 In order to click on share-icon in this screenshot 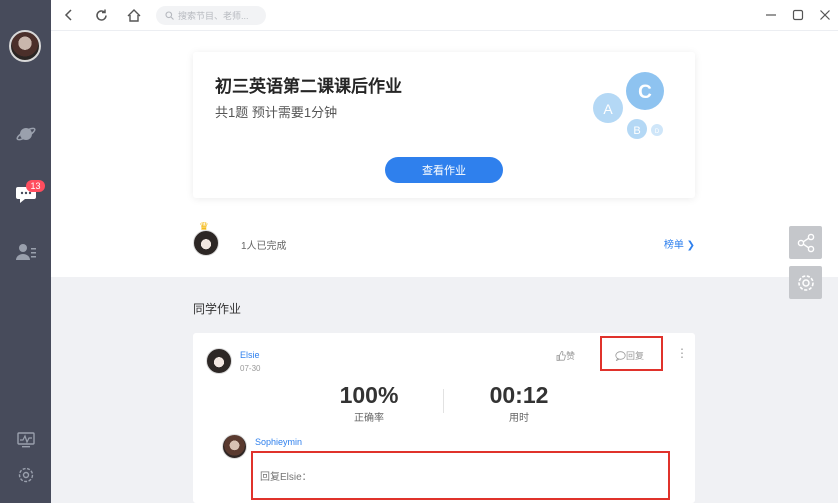, I will do `click(805, 242)`.